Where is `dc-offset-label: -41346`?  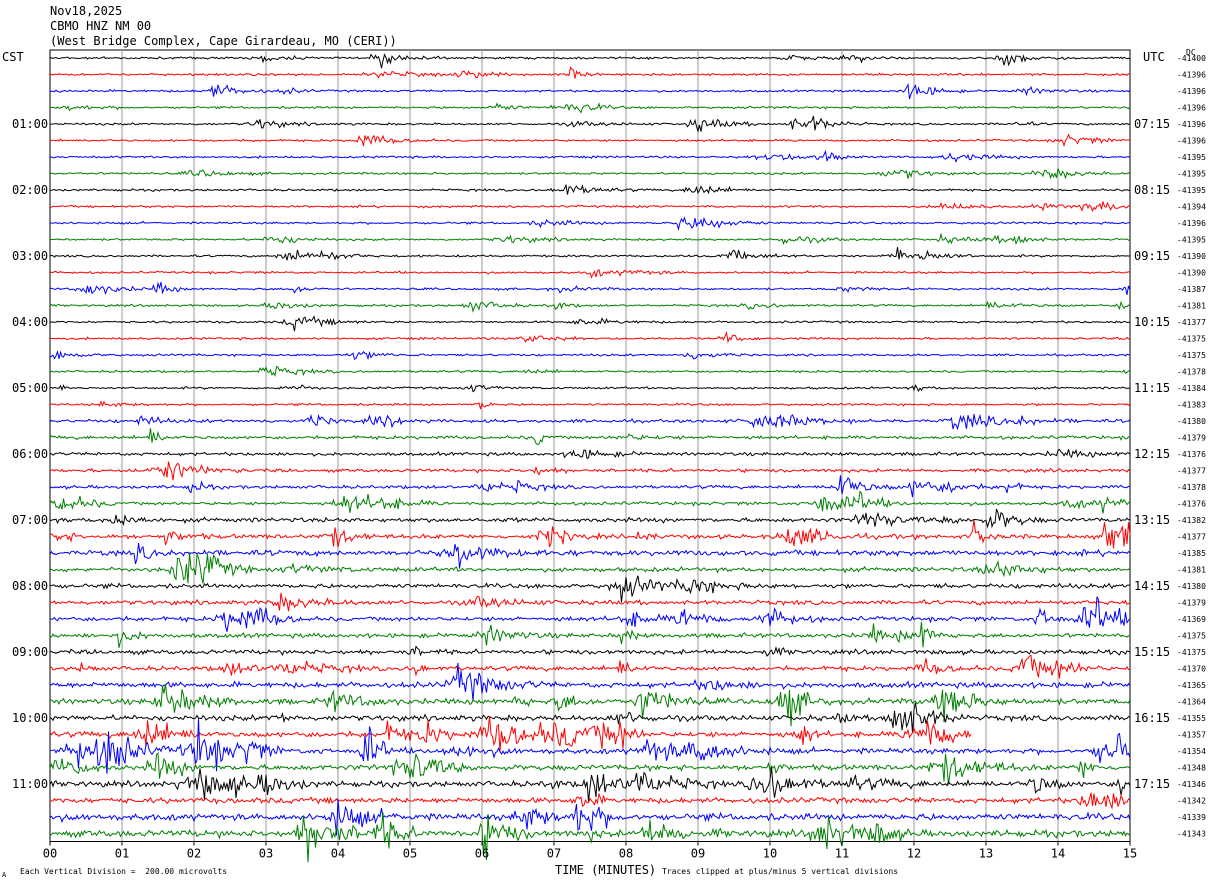
dc-offset-label: -41346 is located at coordinates (1191, 784).